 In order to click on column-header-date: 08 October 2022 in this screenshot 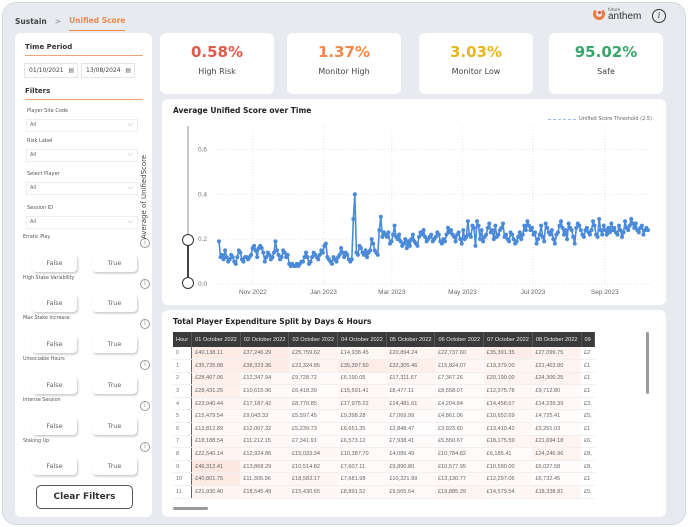, I will do `click(557, 339)`.